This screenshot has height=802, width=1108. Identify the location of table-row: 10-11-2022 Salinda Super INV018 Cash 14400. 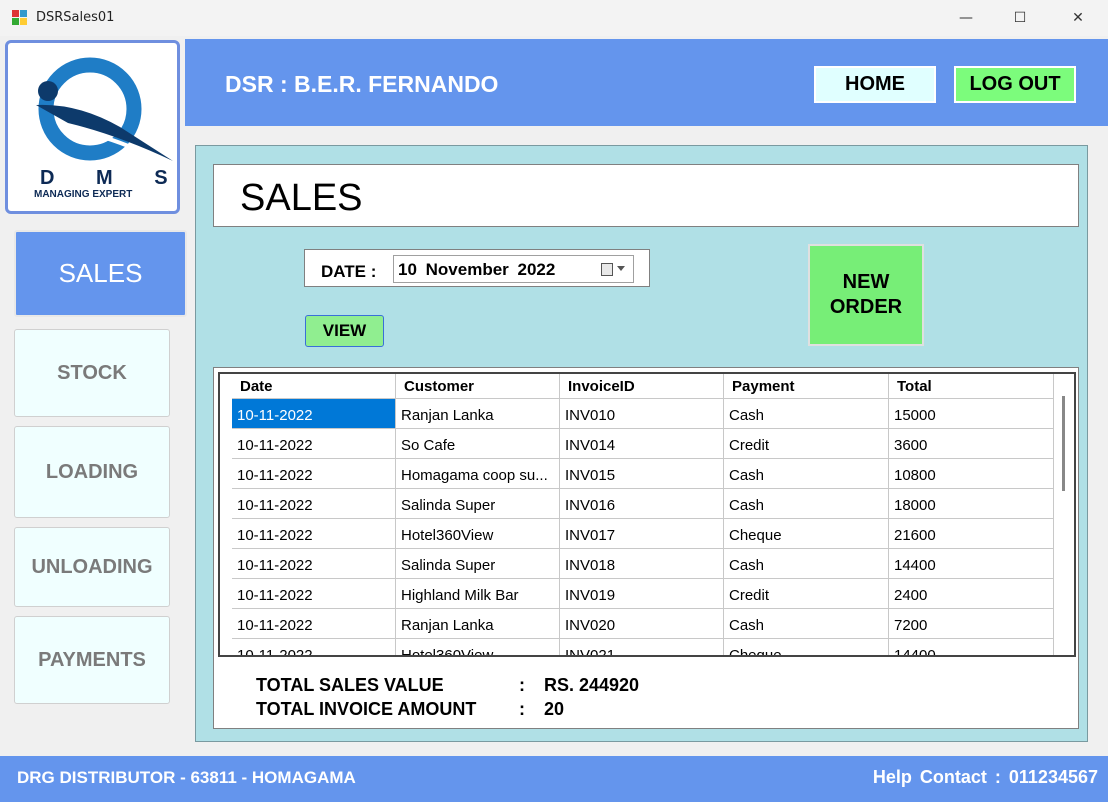
(637, 564).